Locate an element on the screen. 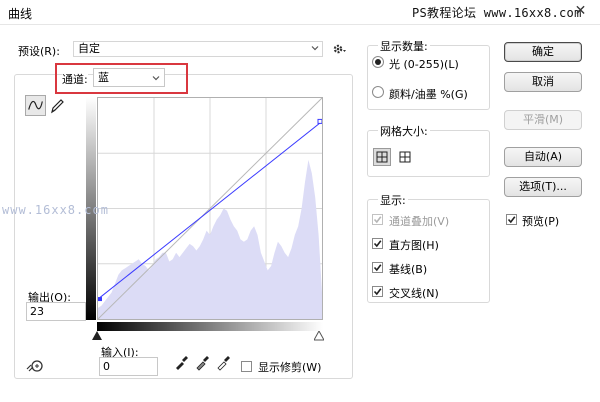 This screenshot has height=402, width=600. auto-button: 自动(A) is located at coordinates (543, 157).